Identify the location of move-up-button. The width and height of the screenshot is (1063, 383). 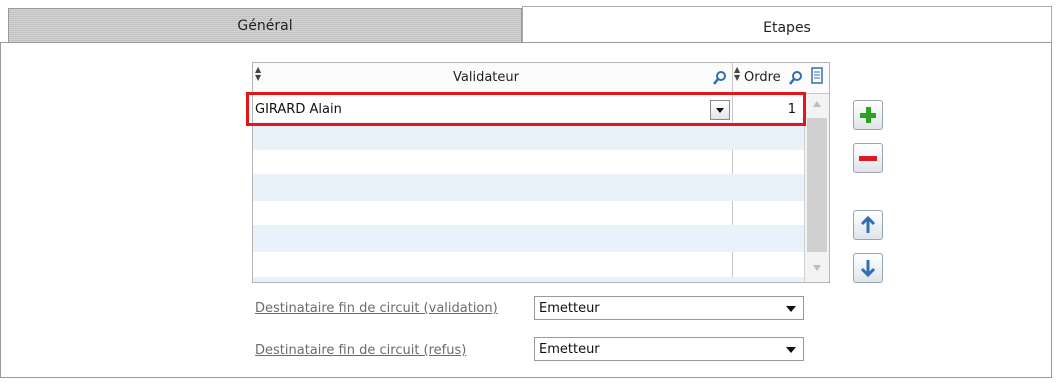
(868, 225).